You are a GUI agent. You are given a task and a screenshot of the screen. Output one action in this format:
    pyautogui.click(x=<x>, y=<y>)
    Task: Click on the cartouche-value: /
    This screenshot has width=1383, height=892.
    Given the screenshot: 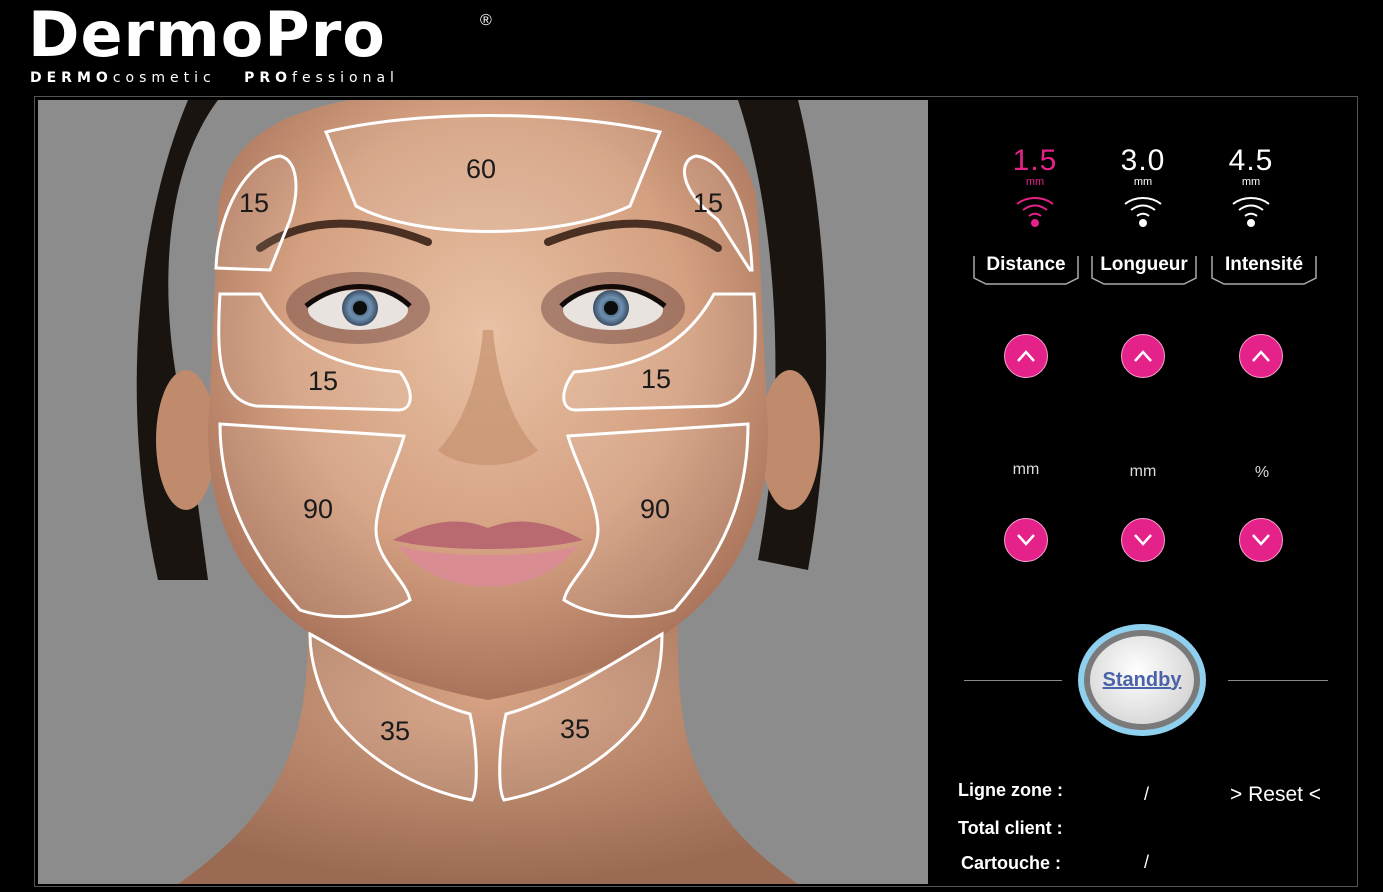 What is the action you would take?
    pyautogui.click(x=1147, y=862)
    